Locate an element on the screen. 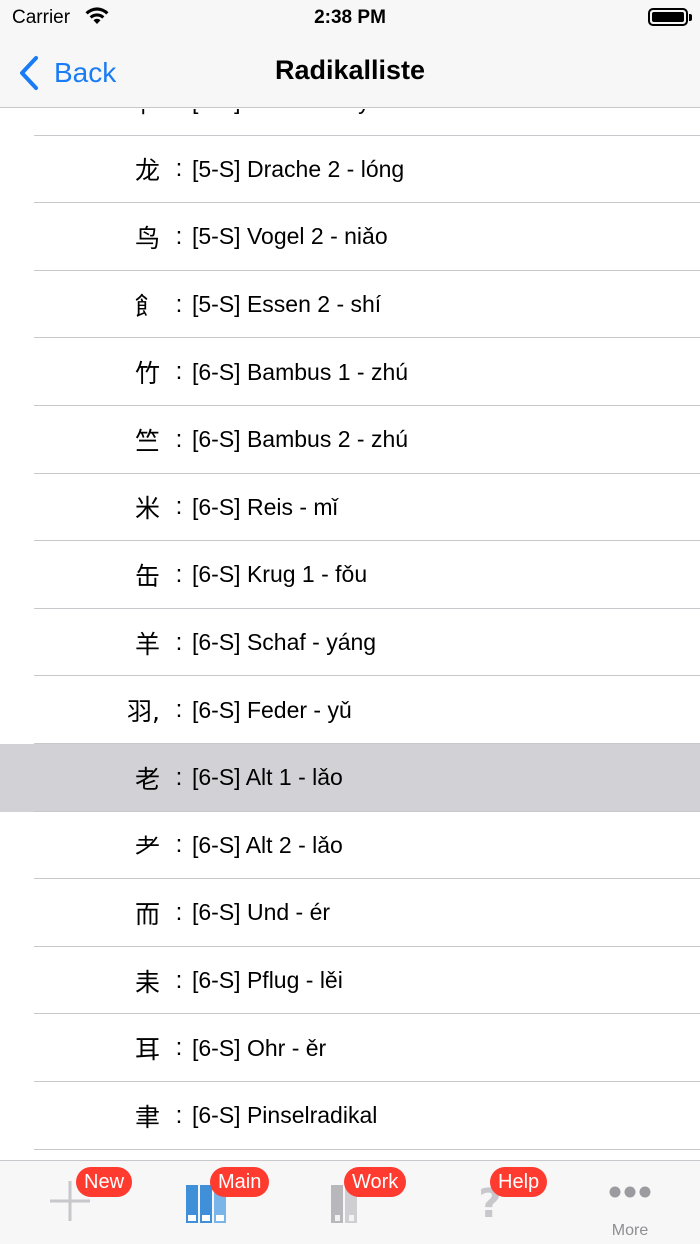  radical-character: 羊 is located at coordinates (147, 644).